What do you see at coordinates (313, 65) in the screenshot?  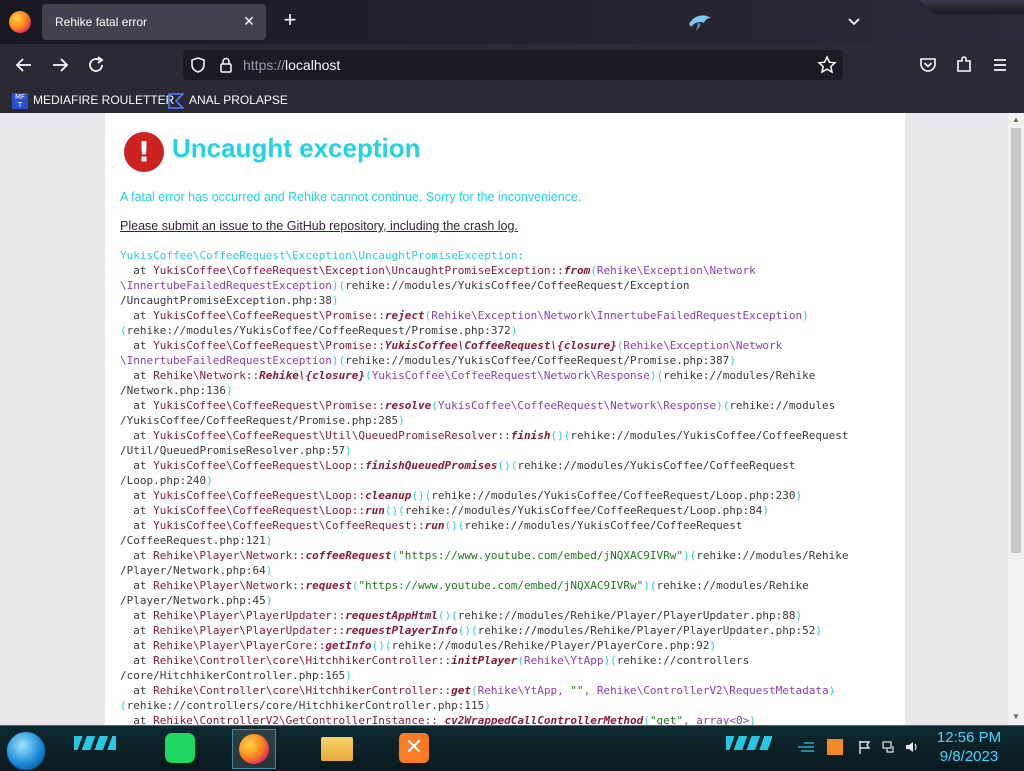 I see `url-host: localhost` at bounding box center [313, 65].